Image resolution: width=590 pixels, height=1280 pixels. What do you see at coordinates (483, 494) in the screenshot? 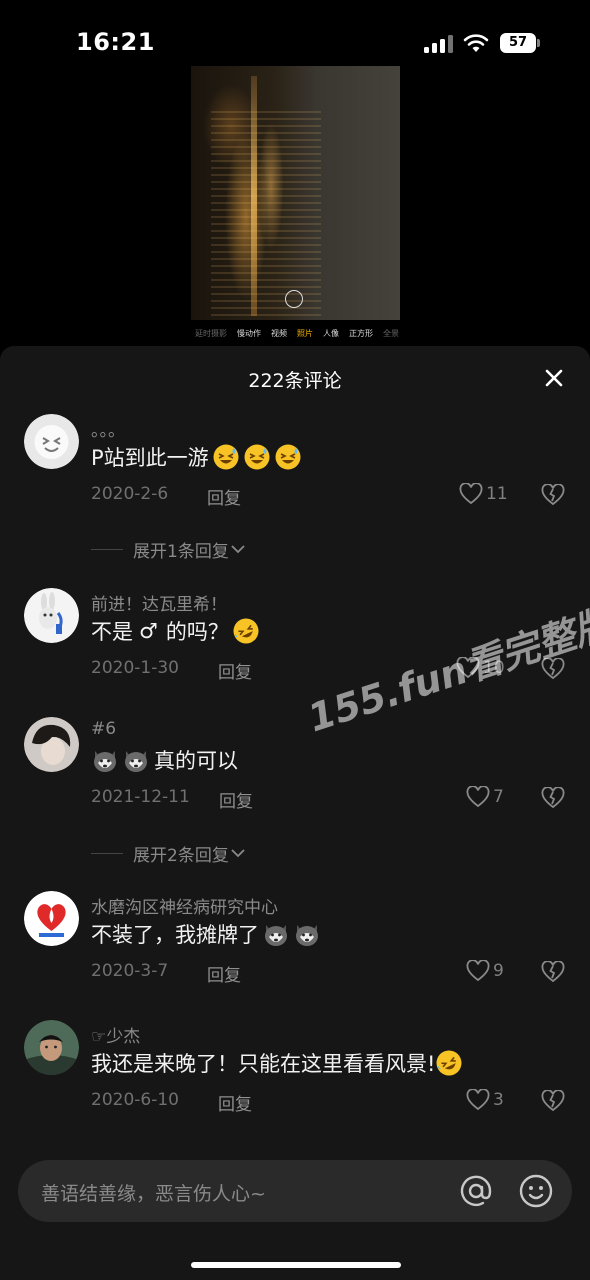
I see `like-button: 11` at bounding box center [483, 494].